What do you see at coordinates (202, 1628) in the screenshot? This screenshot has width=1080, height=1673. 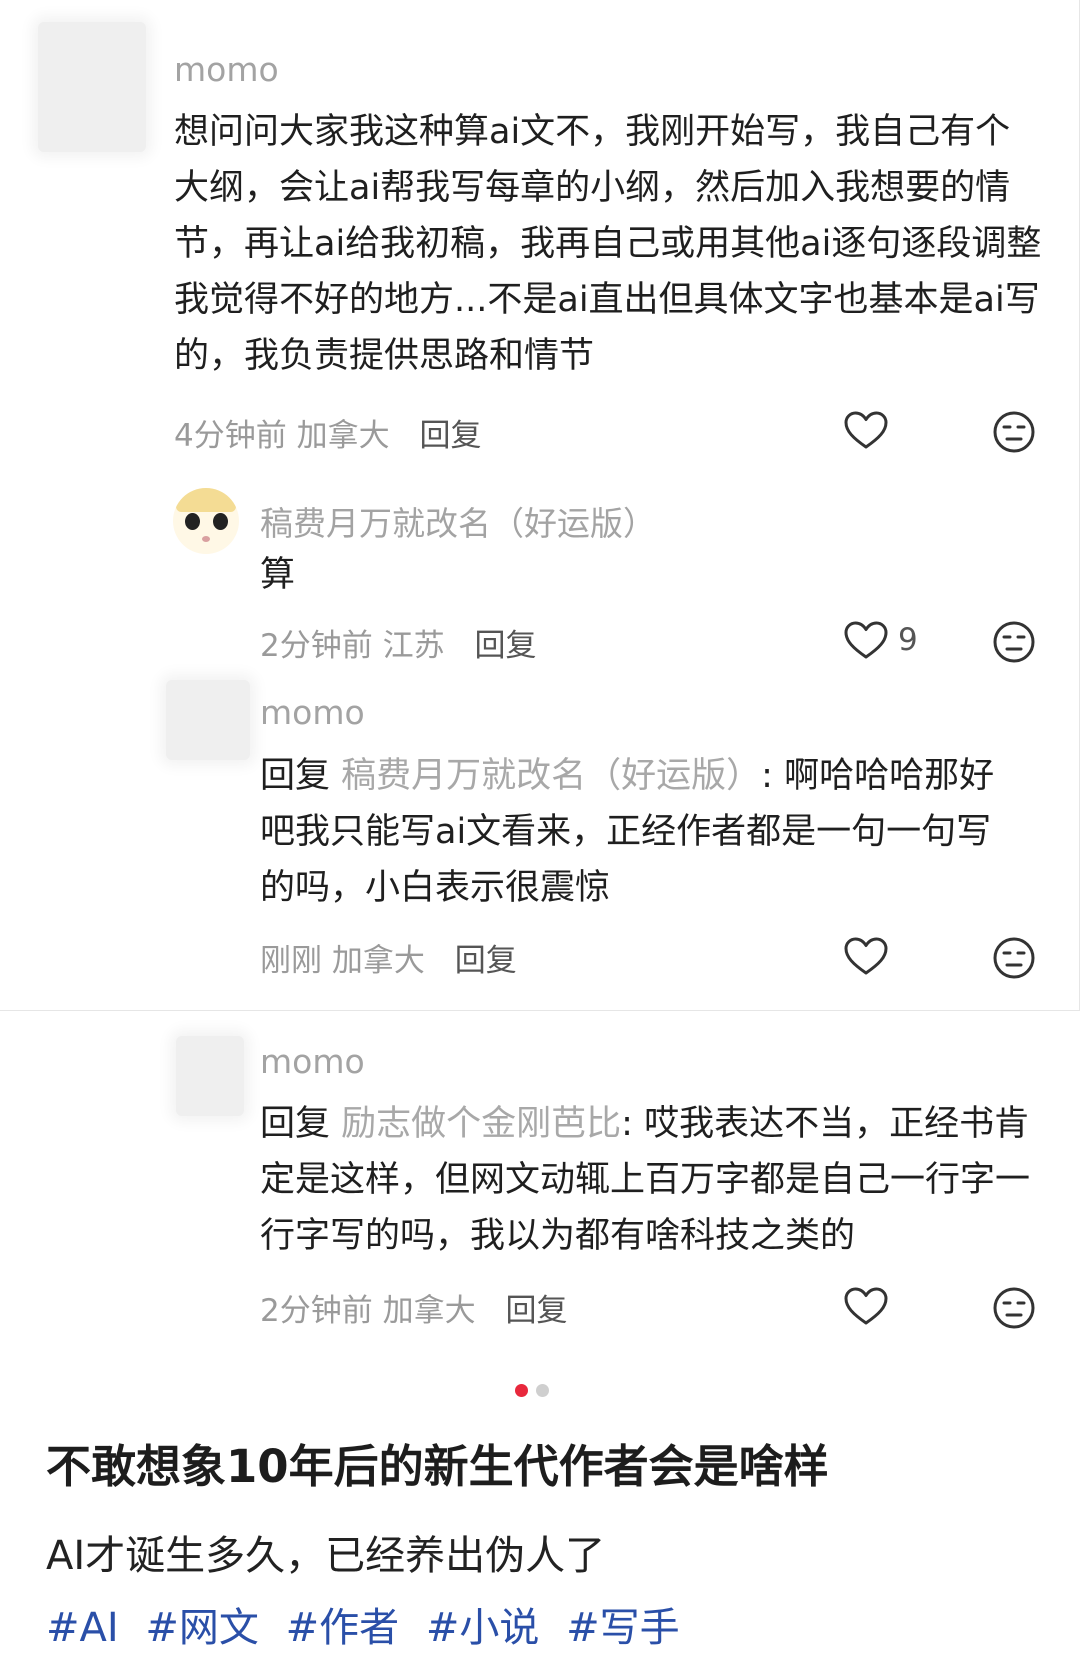 I see `hashtag-link: #网文` at bounding box center [202, 1628].